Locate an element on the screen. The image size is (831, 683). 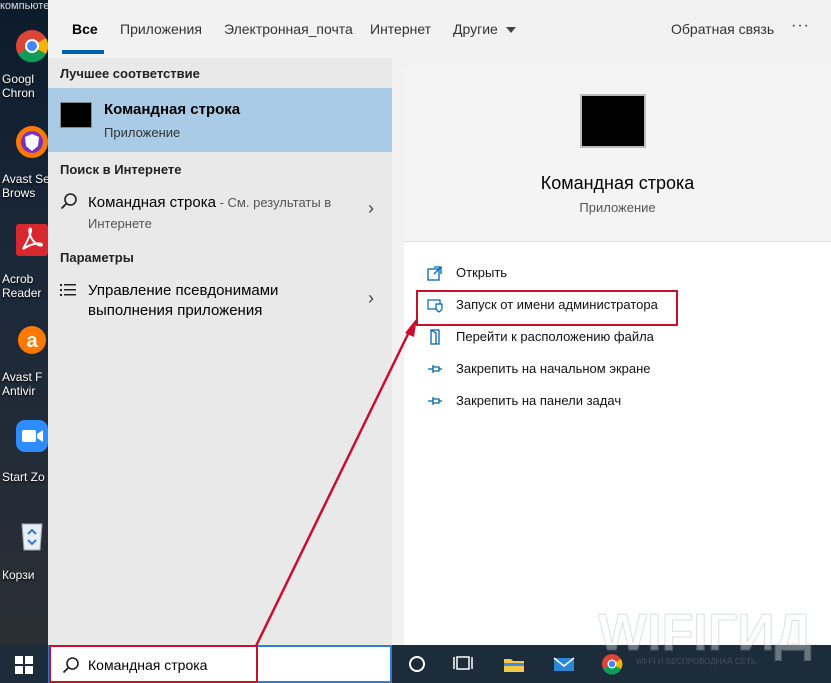
wifigid-watermark: WIFIГИД WI-FI И БЕСПРОВОДНАЯ СЕТЬ is located at coordinates (705, 635).